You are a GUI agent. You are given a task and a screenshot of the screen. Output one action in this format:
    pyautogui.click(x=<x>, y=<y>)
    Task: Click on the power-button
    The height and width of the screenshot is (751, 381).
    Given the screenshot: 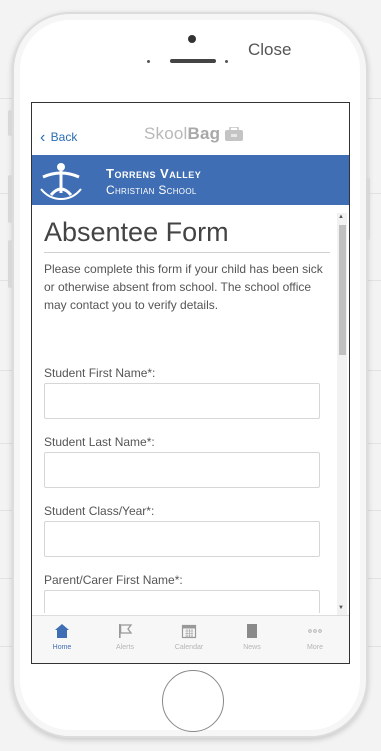 What is the action you would take?
    pyautogui.click(x=368, y=209)
    